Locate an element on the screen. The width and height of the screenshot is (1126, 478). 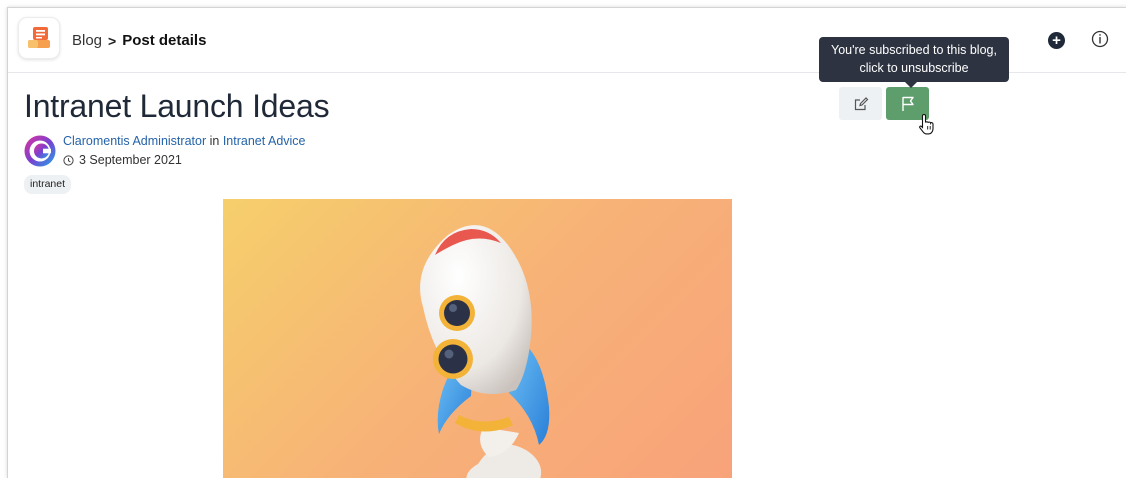
post-date: 3 September 2021 is located at coordinates (130, 160).